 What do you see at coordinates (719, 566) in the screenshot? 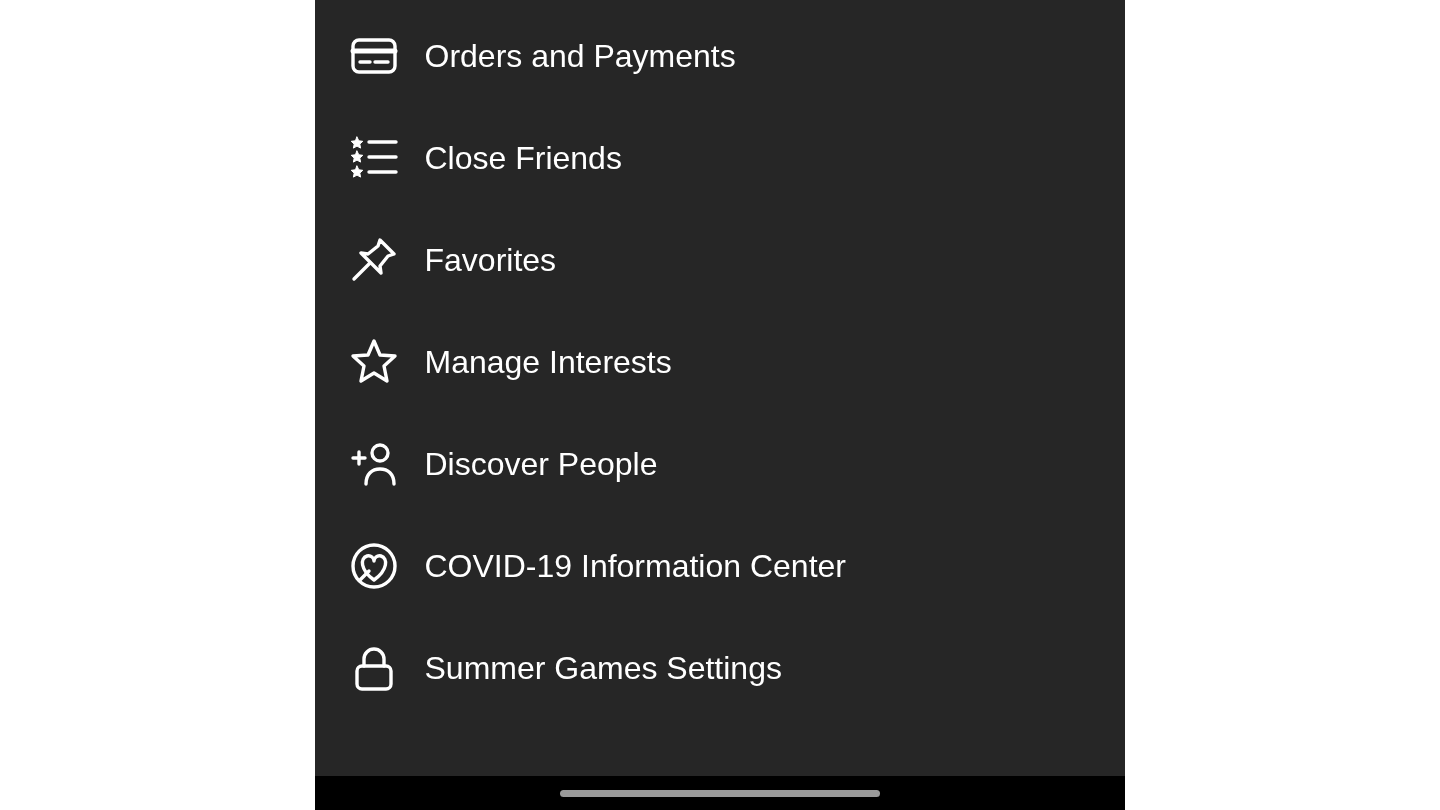
I see `menu-item: COVID-19 Information Center` at bounding box center [719, 566].